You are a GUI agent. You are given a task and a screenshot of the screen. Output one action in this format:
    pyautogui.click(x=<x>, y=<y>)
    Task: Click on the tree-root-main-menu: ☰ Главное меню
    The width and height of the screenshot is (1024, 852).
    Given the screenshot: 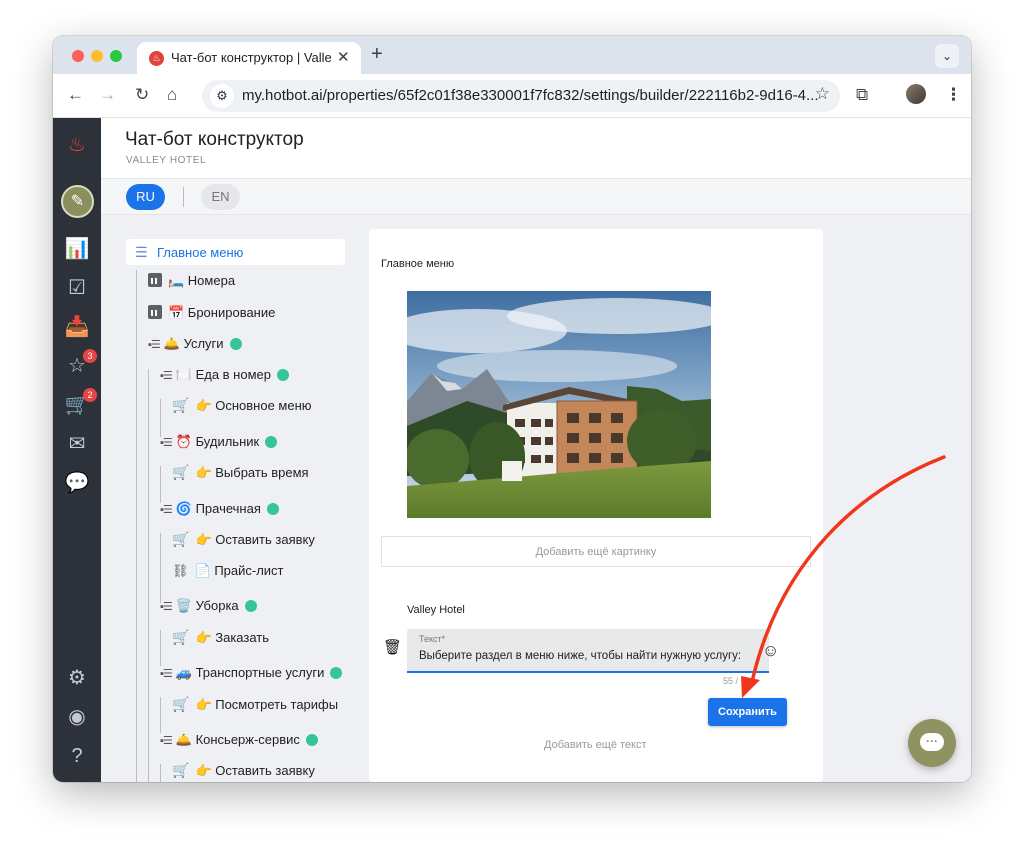 What is the action you would take?
    pyautogui.click(x=235, y=252)
    